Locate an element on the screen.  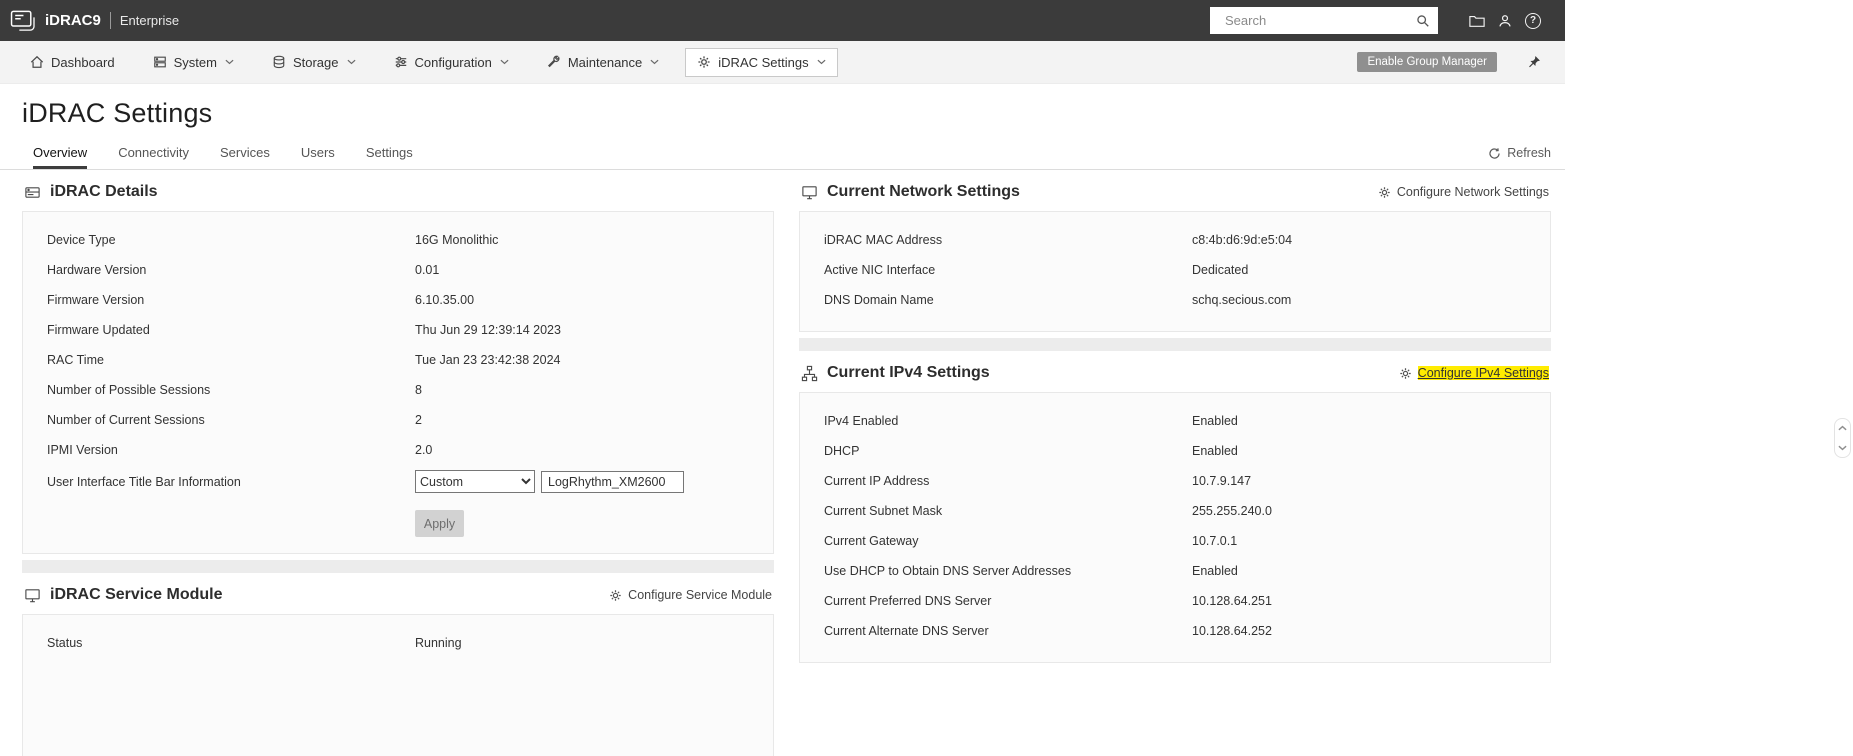
search-input is located at coordinates (1313, 20).